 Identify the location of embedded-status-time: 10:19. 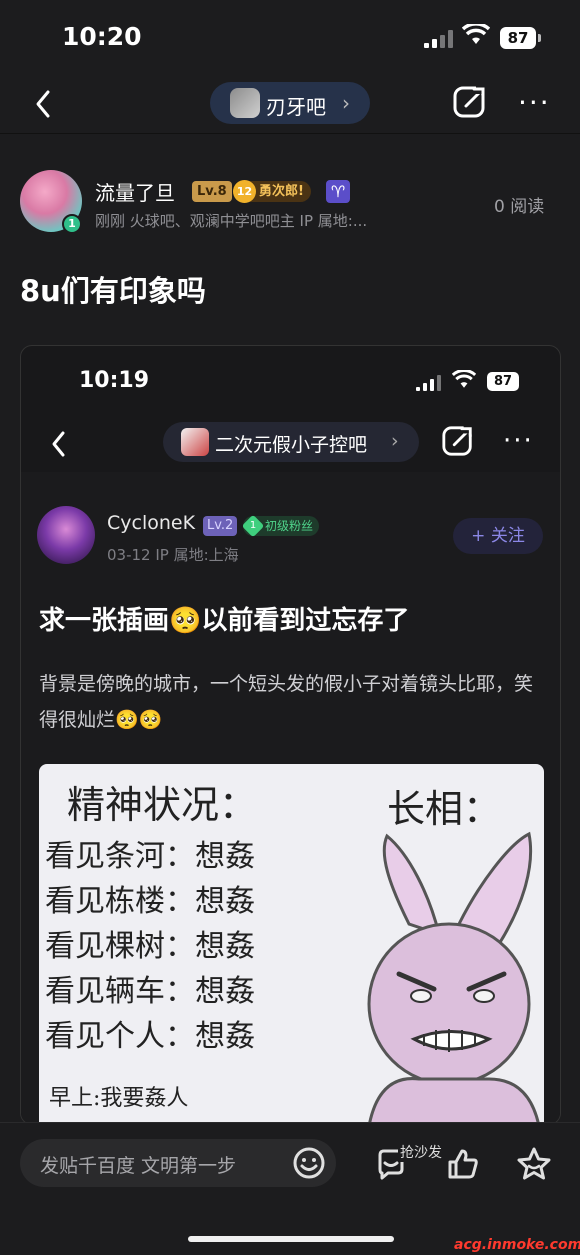
(114, 380).